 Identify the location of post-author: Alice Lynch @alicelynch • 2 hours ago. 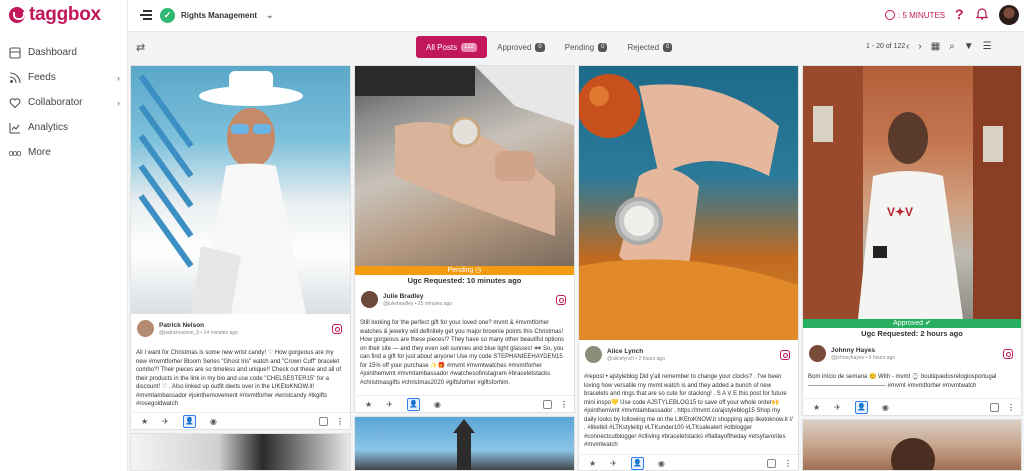
(625, 354).